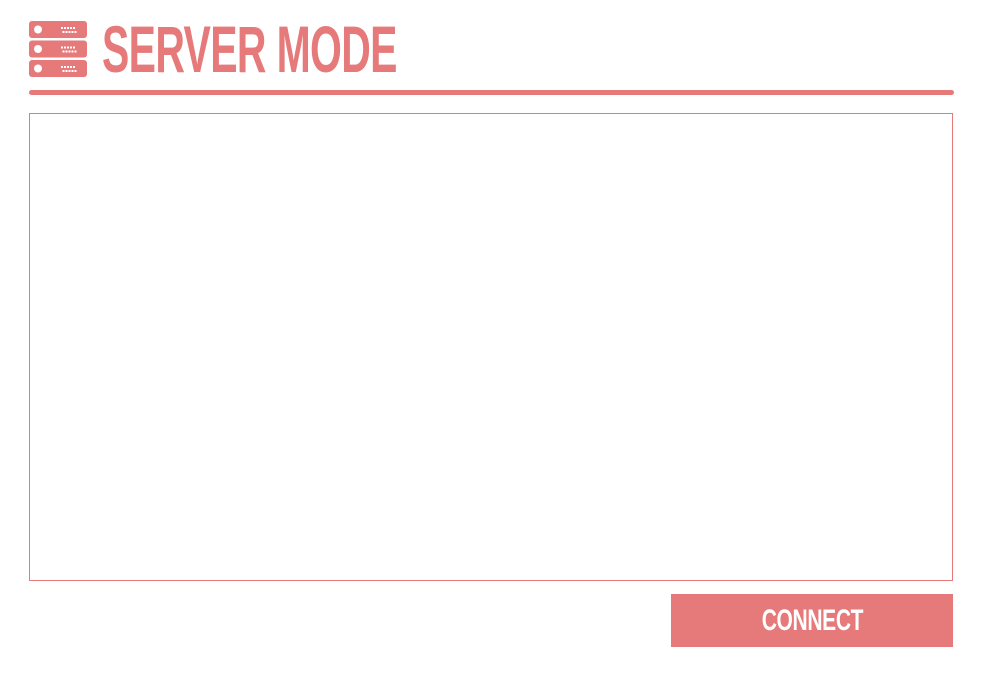 The height and width of the screenshot is (700, 1000). I want to click on connect-button: CONNECT, so click(812, 620).